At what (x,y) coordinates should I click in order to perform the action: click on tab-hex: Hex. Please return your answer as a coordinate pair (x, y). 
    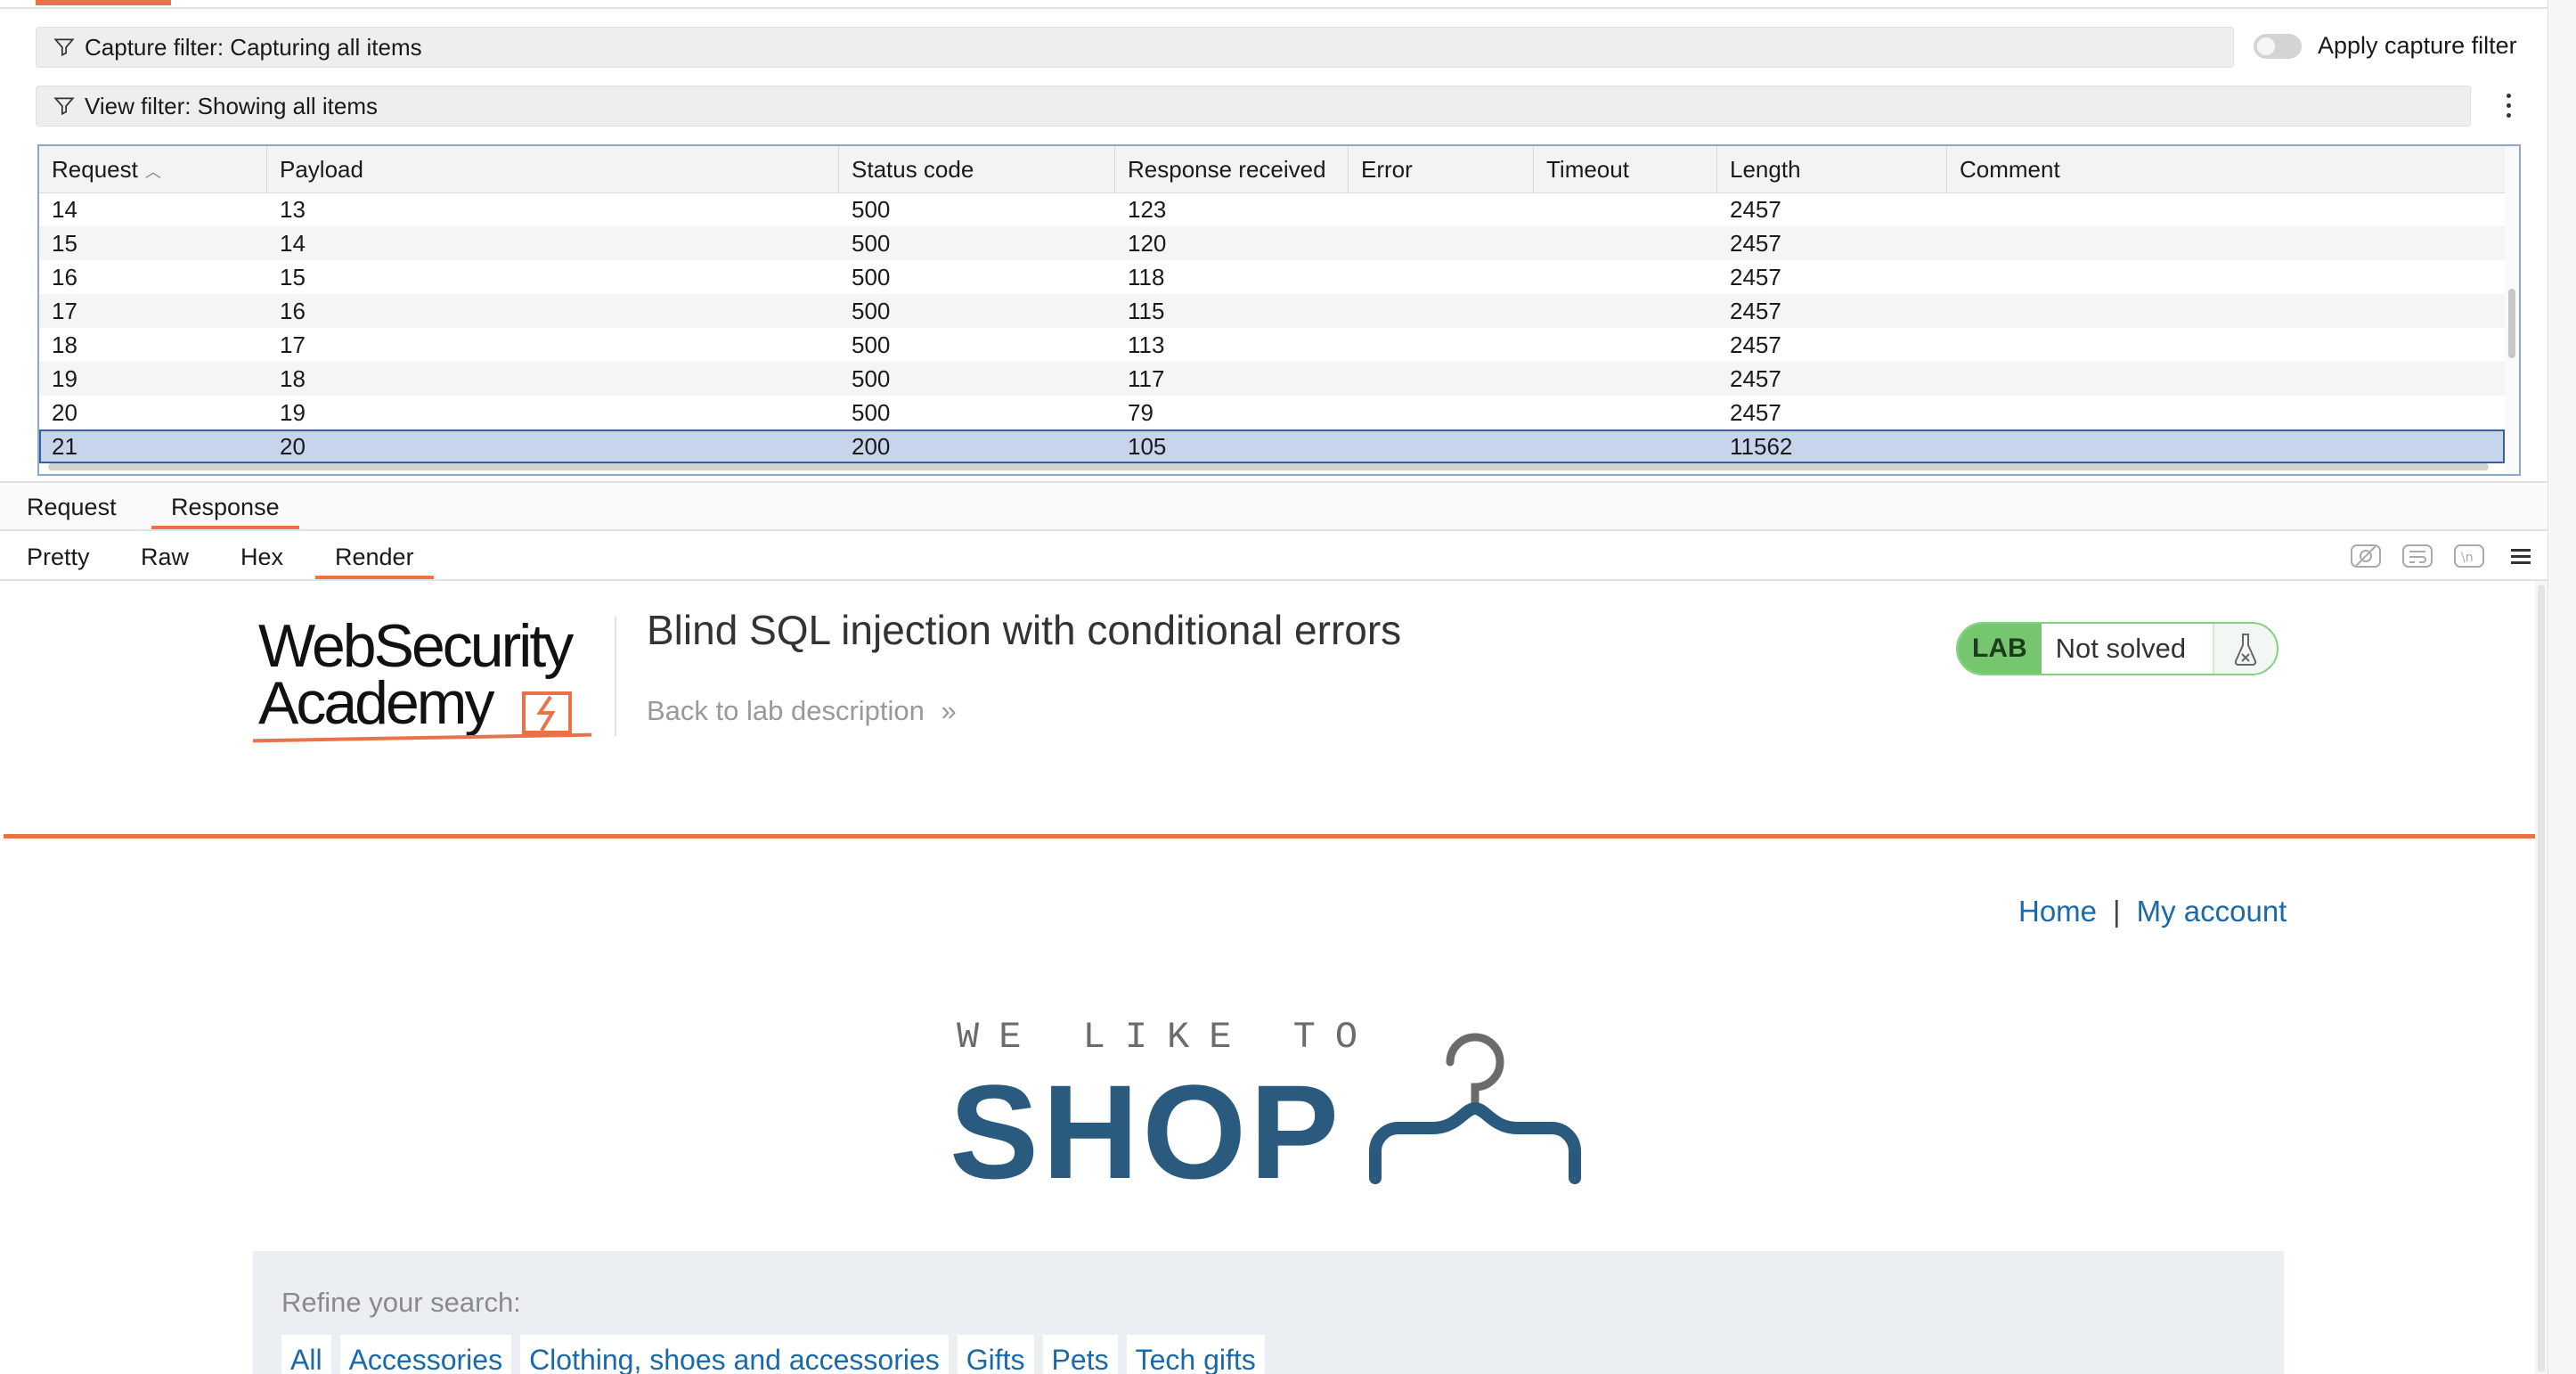
    Looking at the image, I should click on (262, 557).